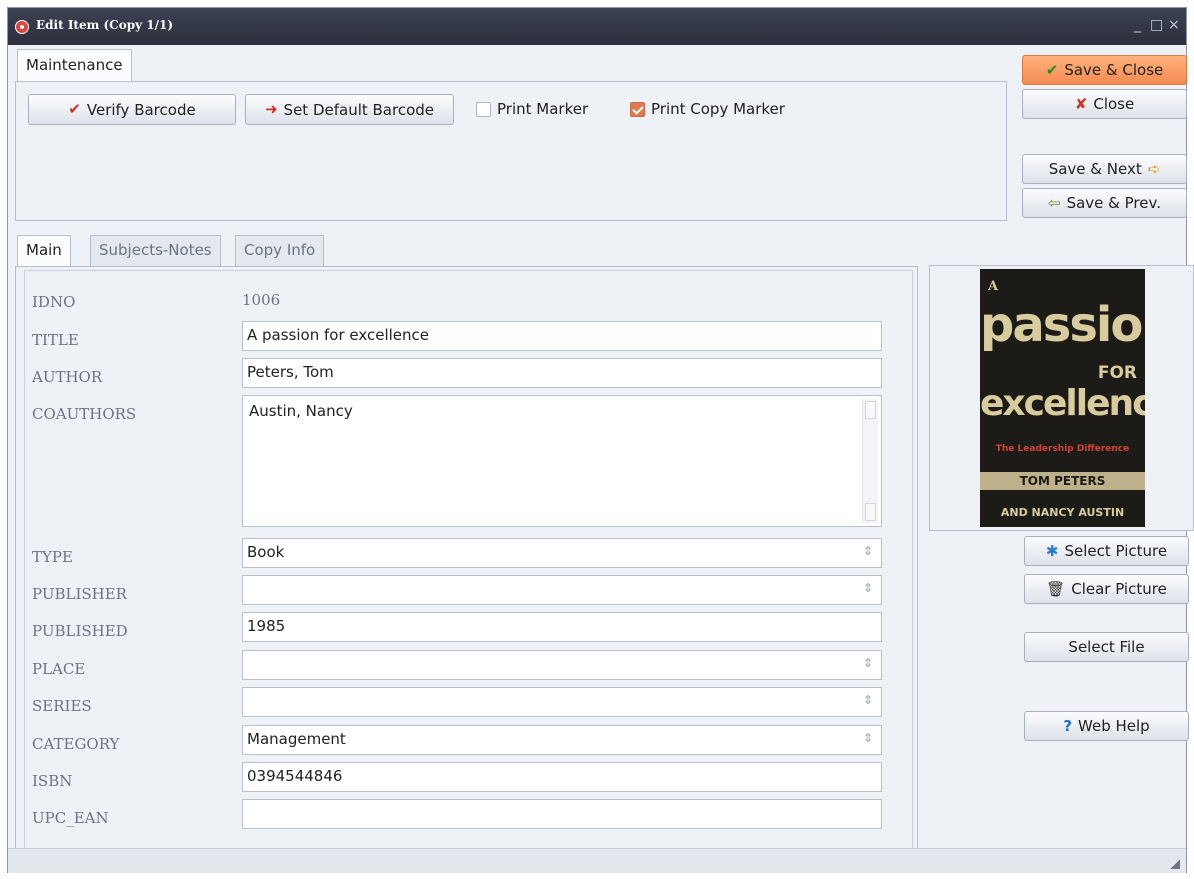  I want to click on isbn-field: 0394544846, so click(562, 777).